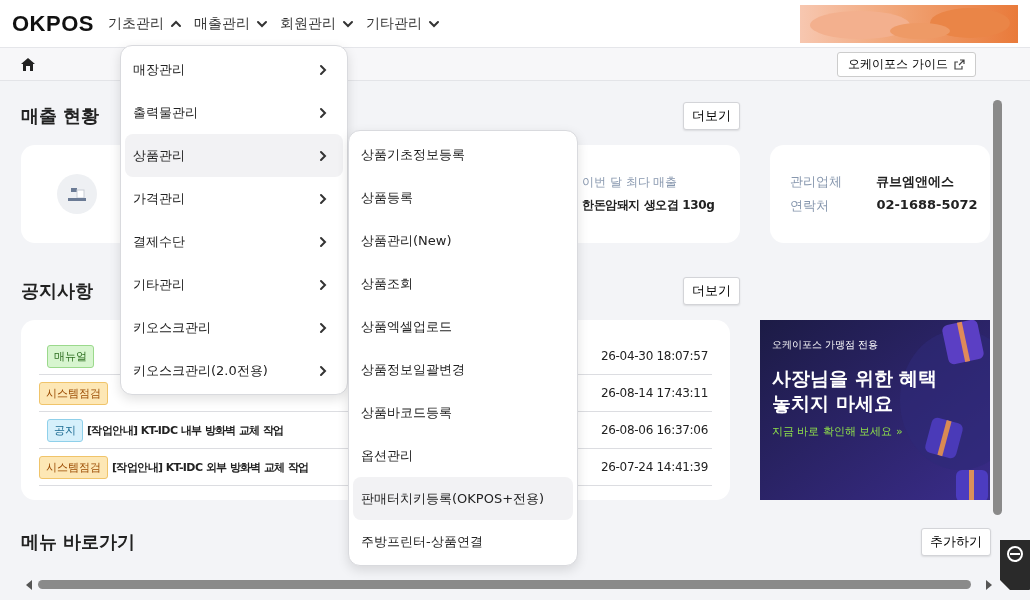  Describe the element at coordinates (956, 542) in the screenshot. I see `add-button: 추가하기` at that location.